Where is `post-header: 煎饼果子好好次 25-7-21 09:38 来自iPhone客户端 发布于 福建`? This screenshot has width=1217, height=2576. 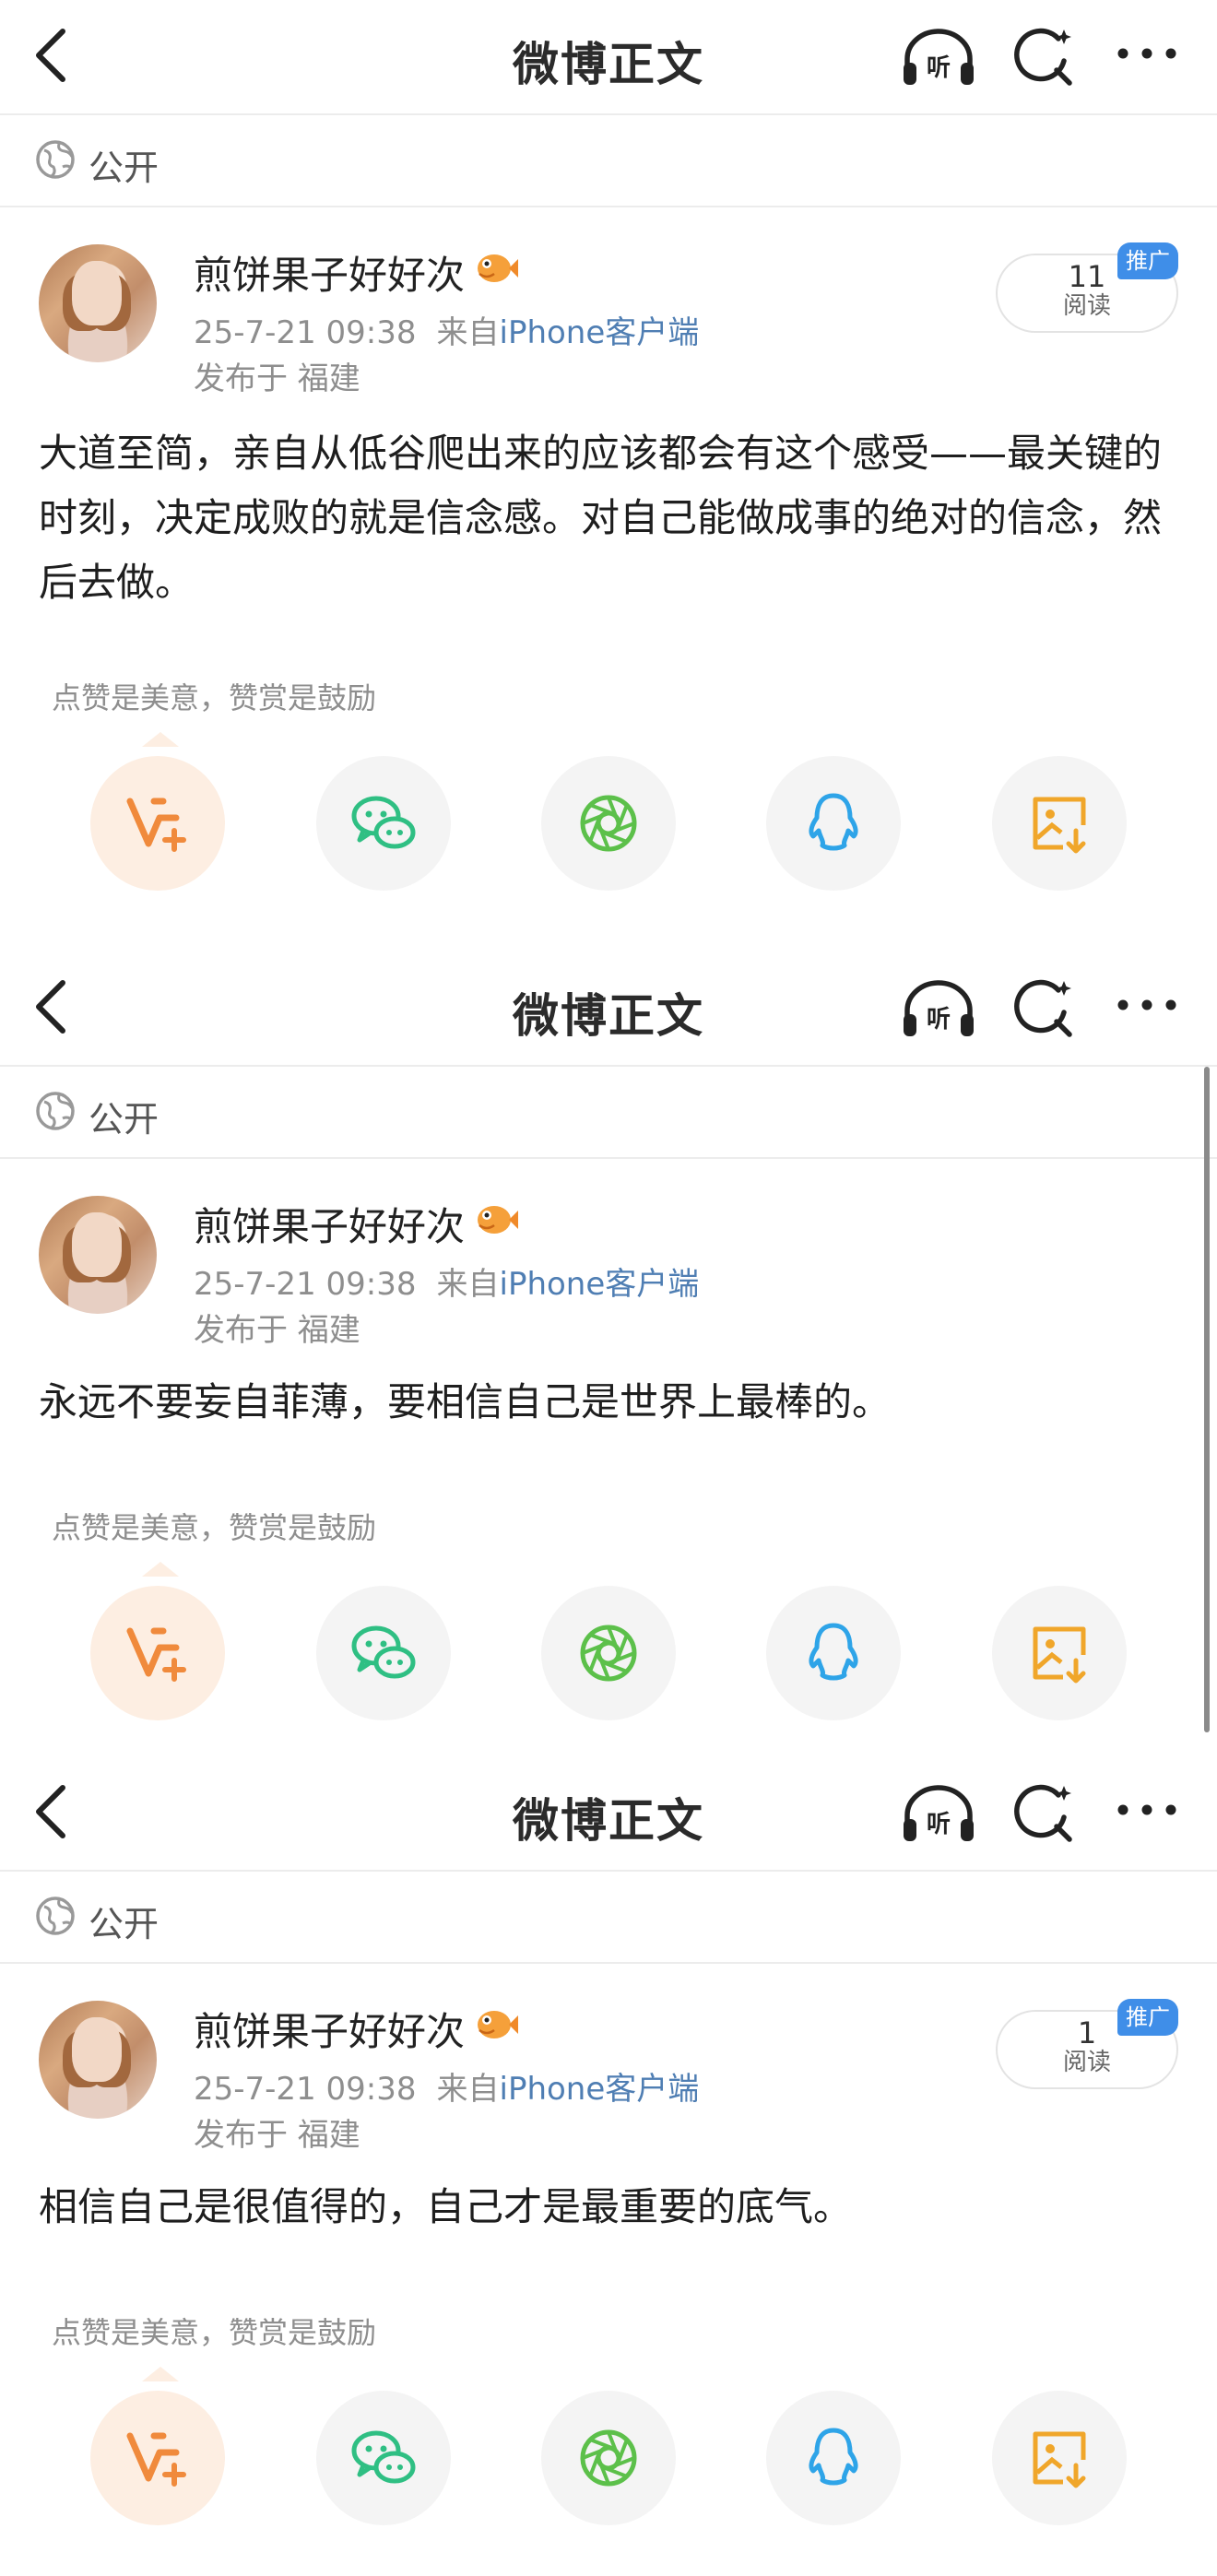 post-header: 煎饼果子好好次 25-7-21 09:38 来自iPhone客户端 发布于 福建 is located at coordinates (608, 1266).